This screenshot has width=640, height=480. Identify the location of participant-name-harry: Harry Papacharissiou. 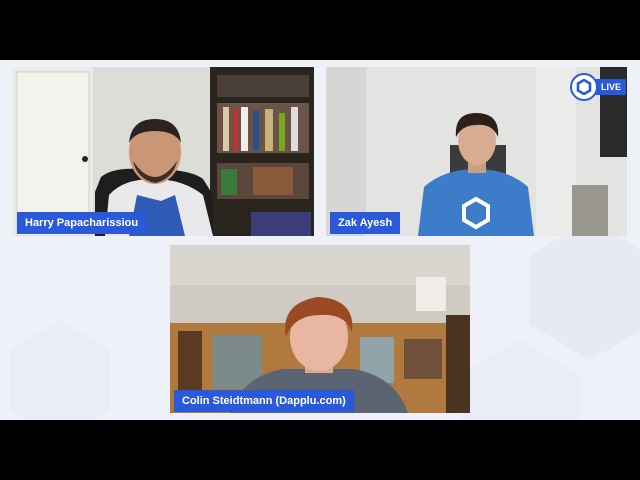
(82, 223).